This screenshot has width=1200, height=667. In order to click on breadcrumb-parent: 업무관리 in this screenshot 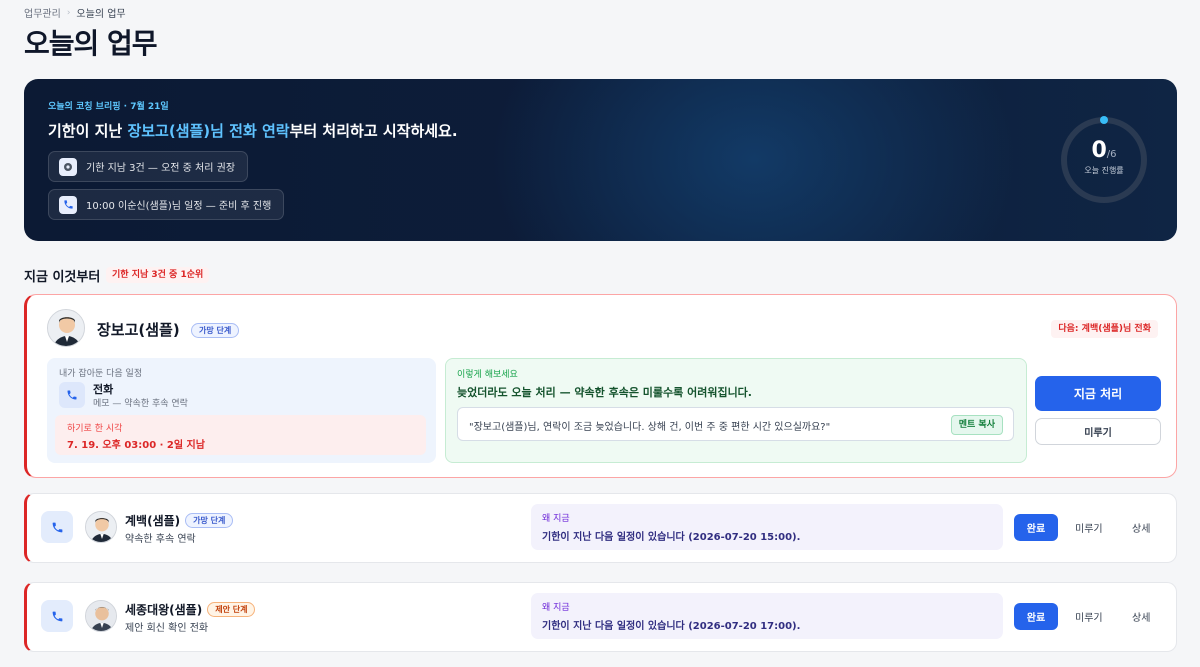, I will do `click(42, 12)`.